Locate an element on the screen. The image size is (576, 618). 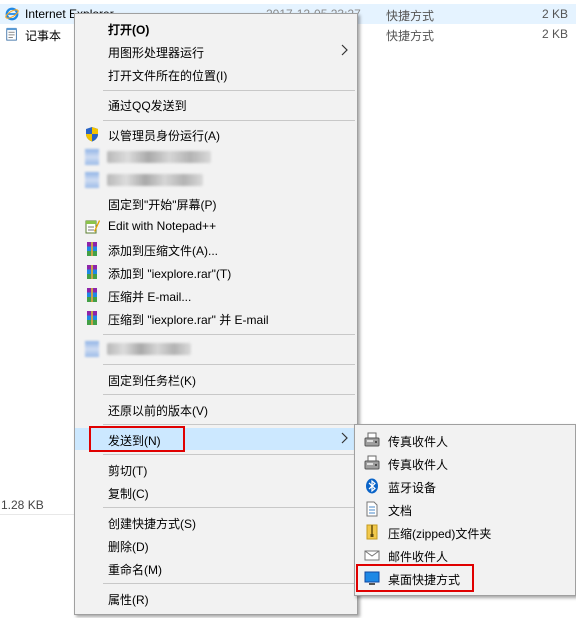
menu-item-compress-rar-email: 压缩到 "iexplore.rar" 并 E-mail is located at coordinates (216, 318).